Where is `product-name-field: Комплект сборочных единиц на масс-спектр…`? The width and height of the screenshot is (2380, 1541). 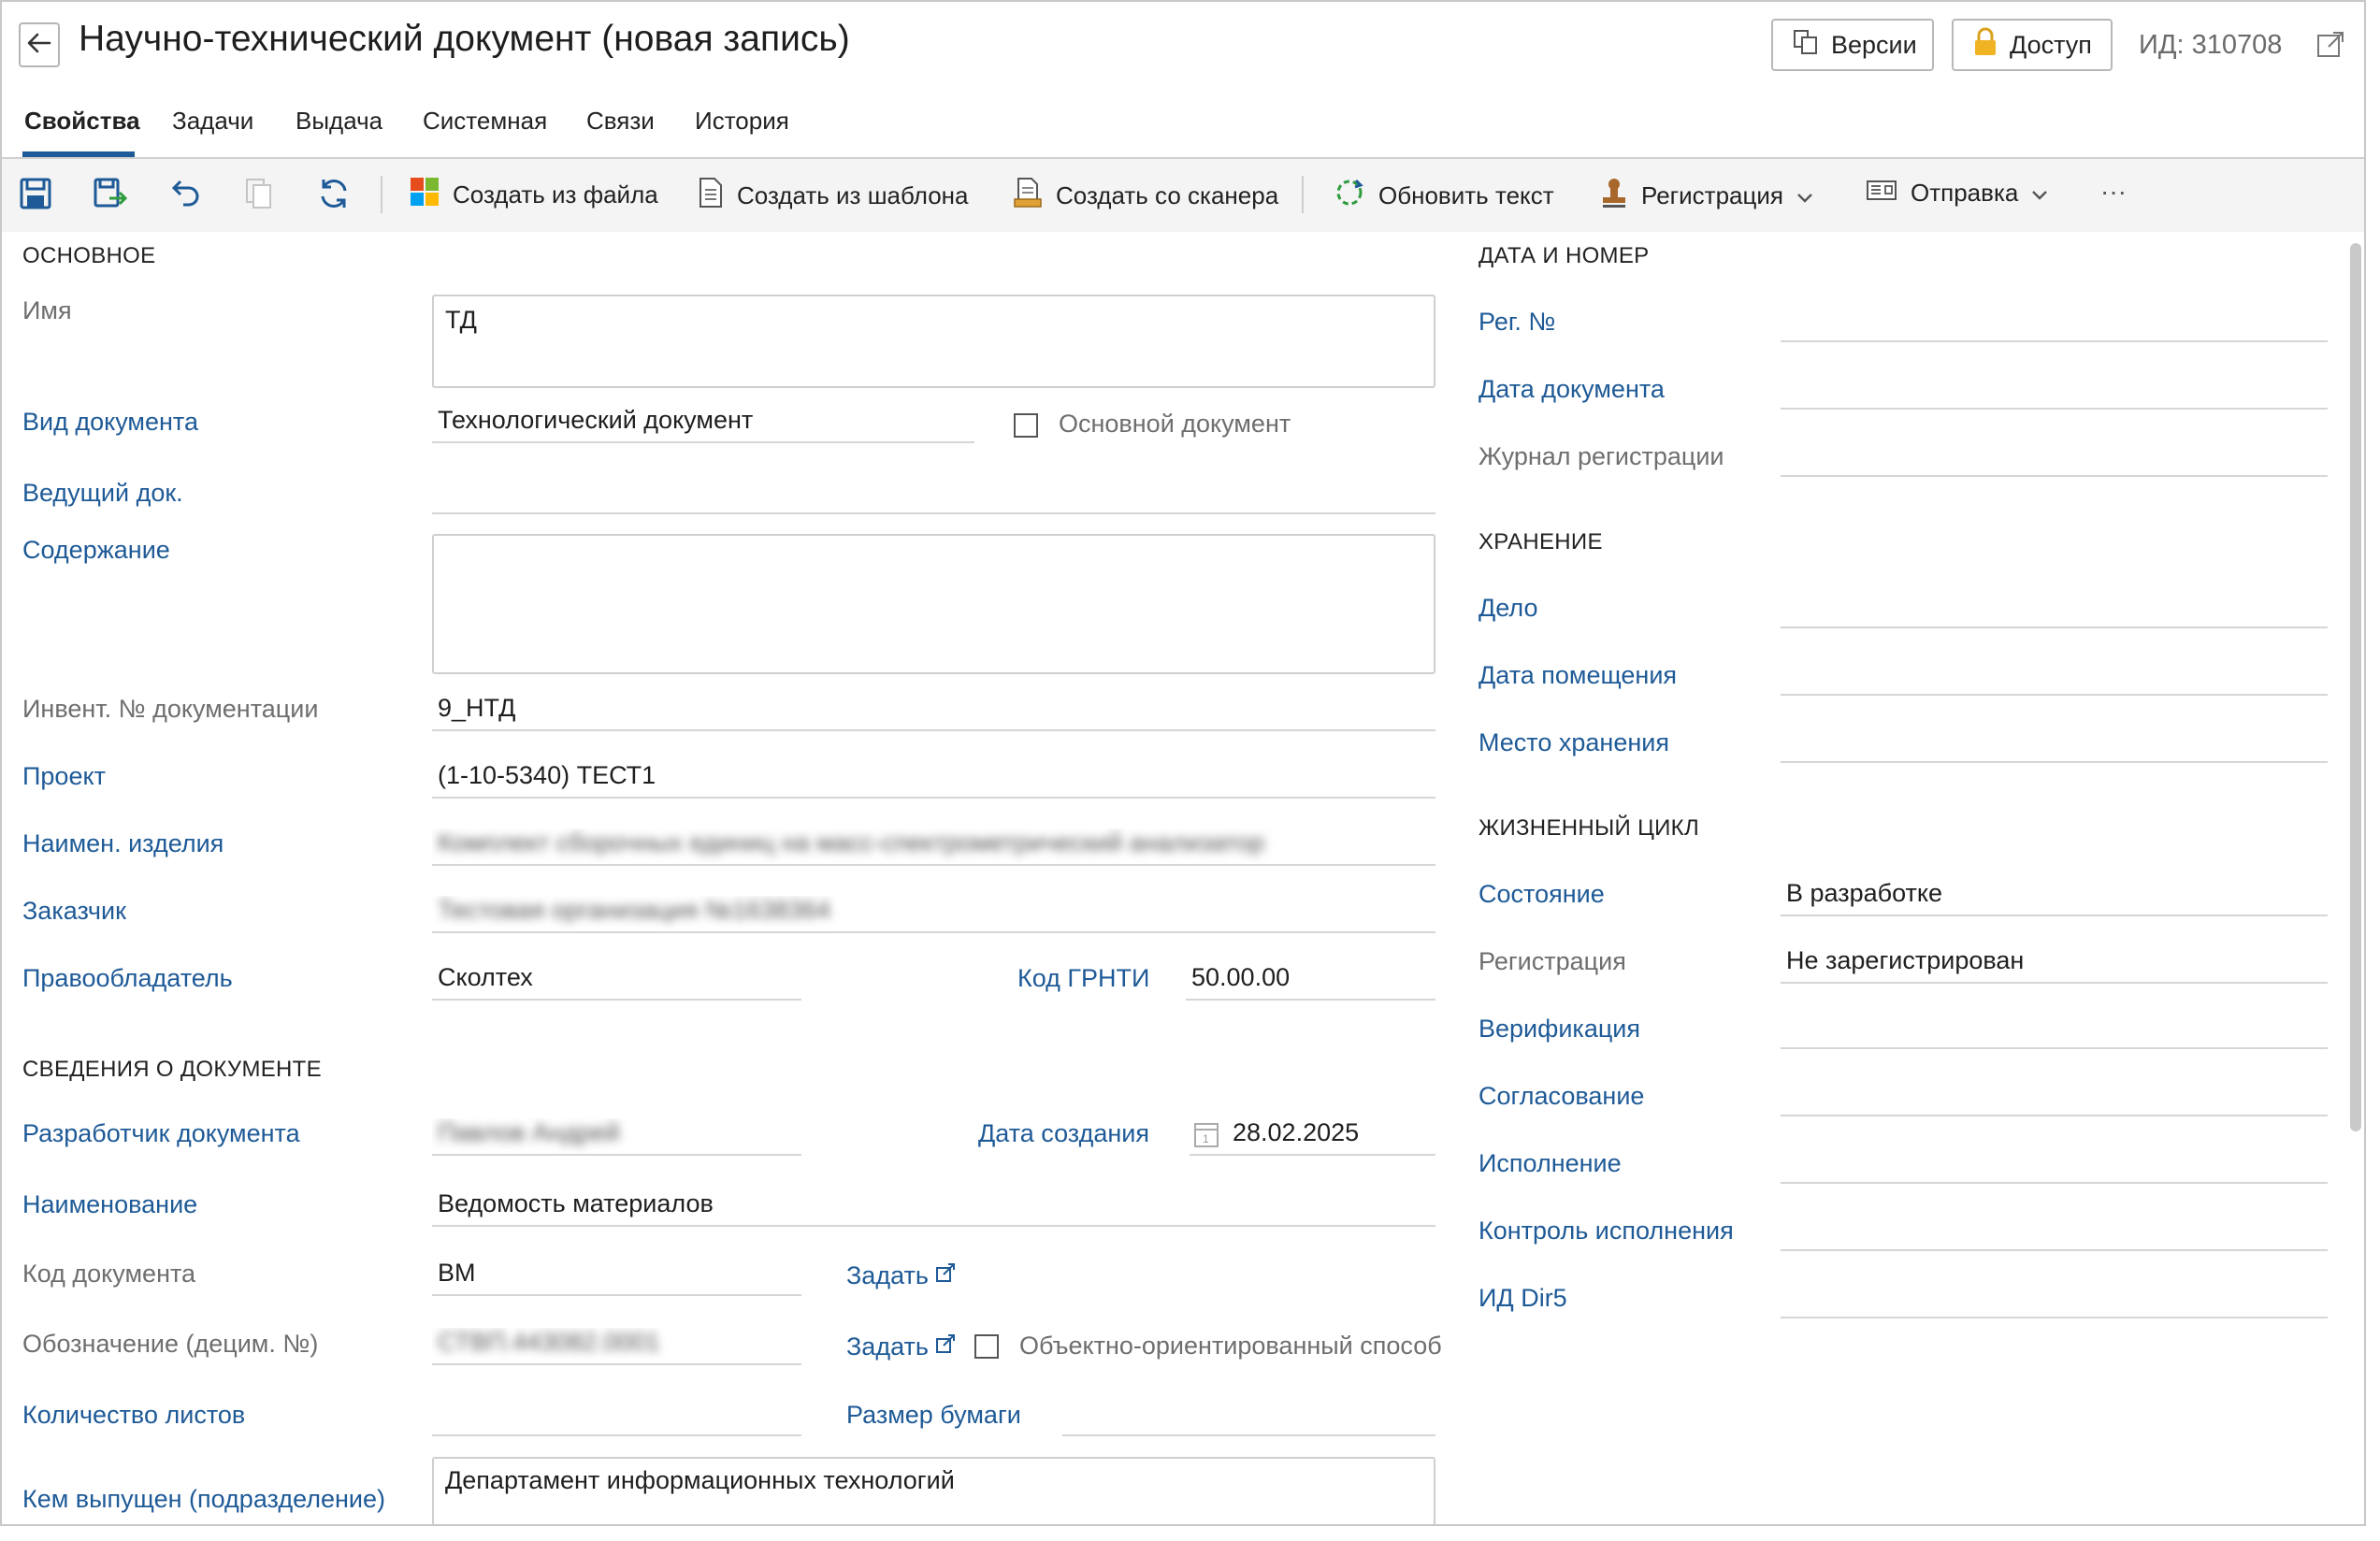 product-name-field: Комплект сборочных единиц на масс-спектр… is located at coordinates (933, 847).